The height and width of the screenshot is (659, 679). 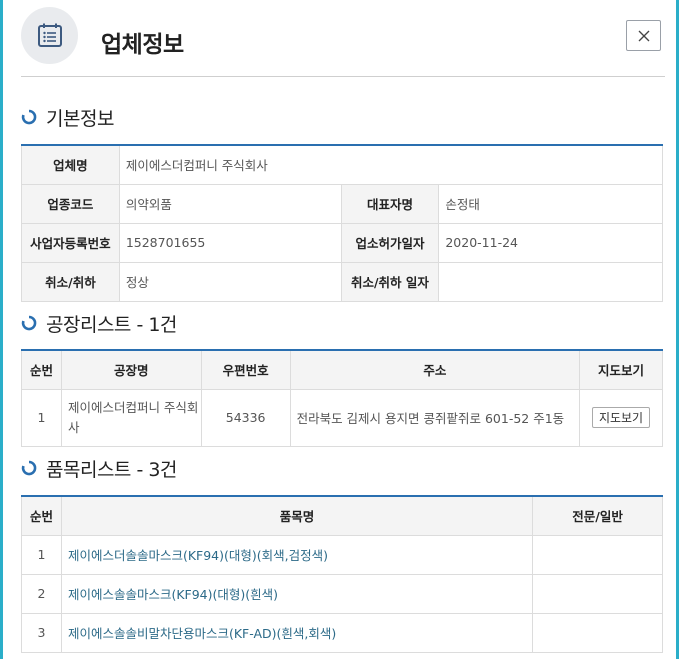 I want to click on close-icon, so click(x=643, y=35).